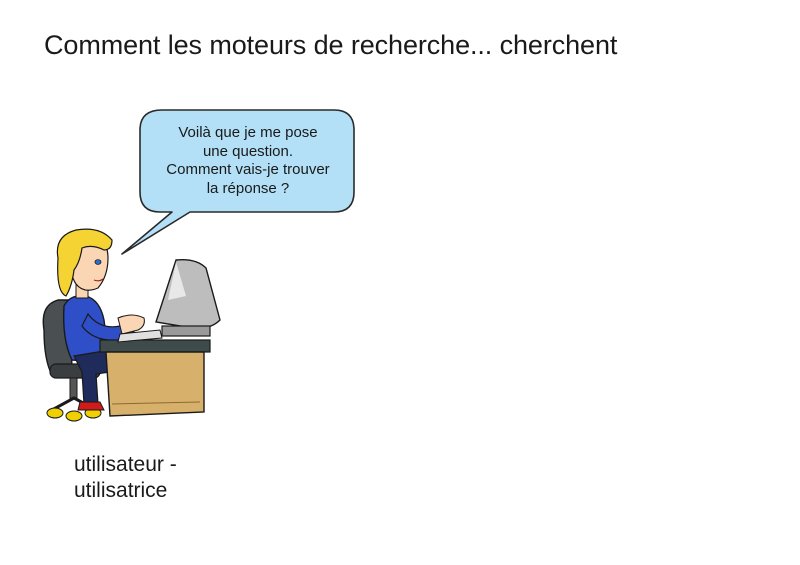  What do you see at coordinates (125, 478) in the screenshot?
I see `user-caption: utilisateur - utilisatrice` at bounding box center [125, 478].